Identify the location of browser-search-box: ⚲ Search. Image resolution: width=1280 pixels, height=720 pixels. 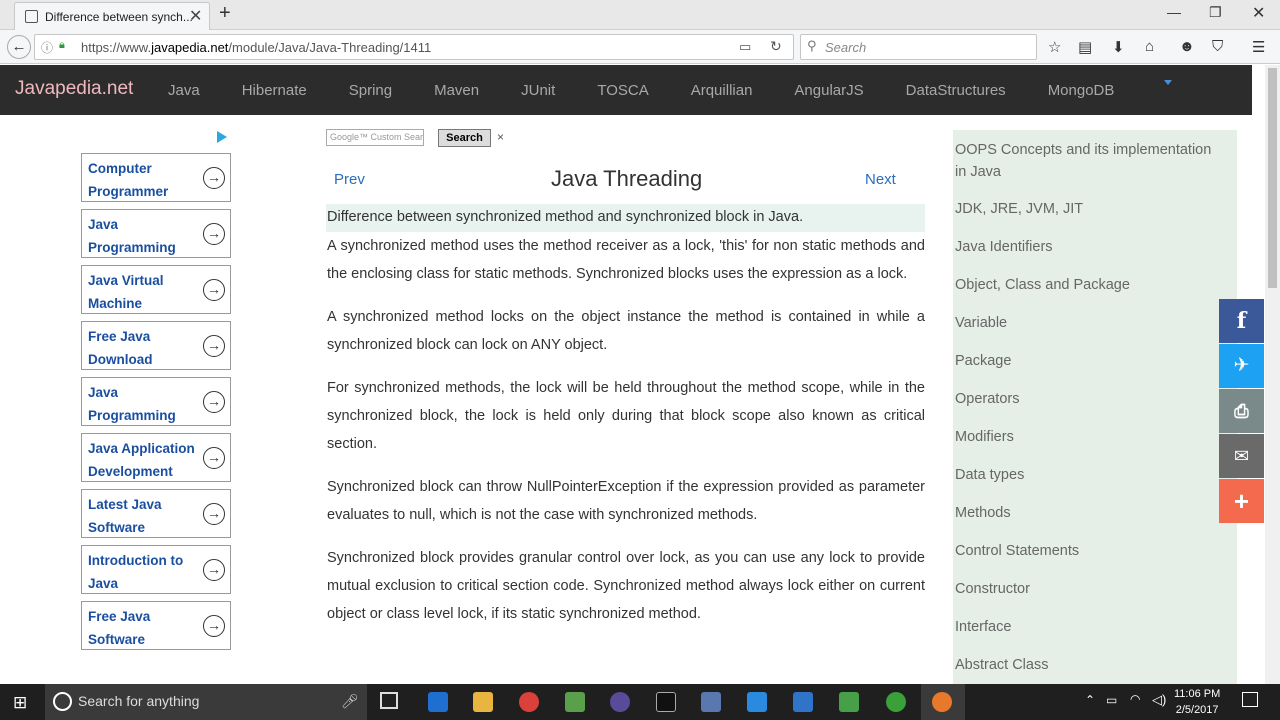
(918, 47).